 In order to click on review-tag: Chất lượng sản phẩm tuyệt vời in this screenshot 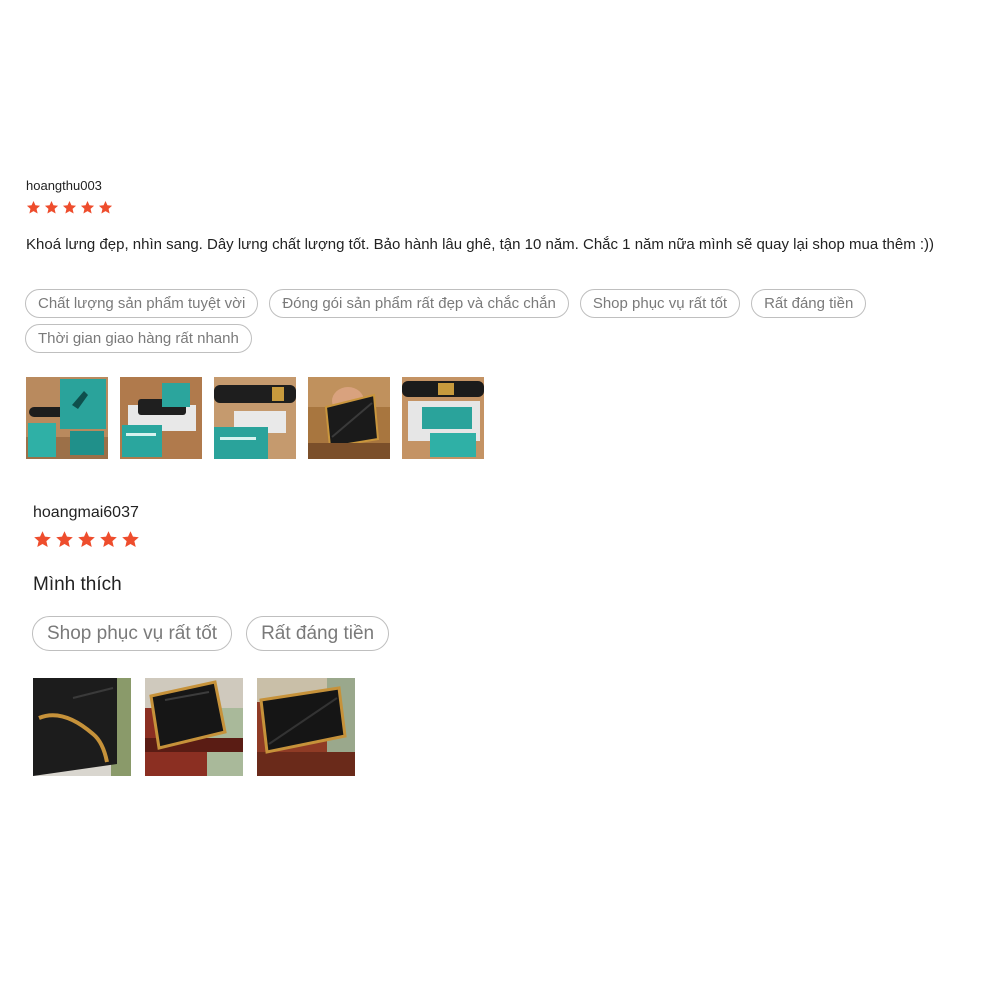, I will do `click(142, 303)`.